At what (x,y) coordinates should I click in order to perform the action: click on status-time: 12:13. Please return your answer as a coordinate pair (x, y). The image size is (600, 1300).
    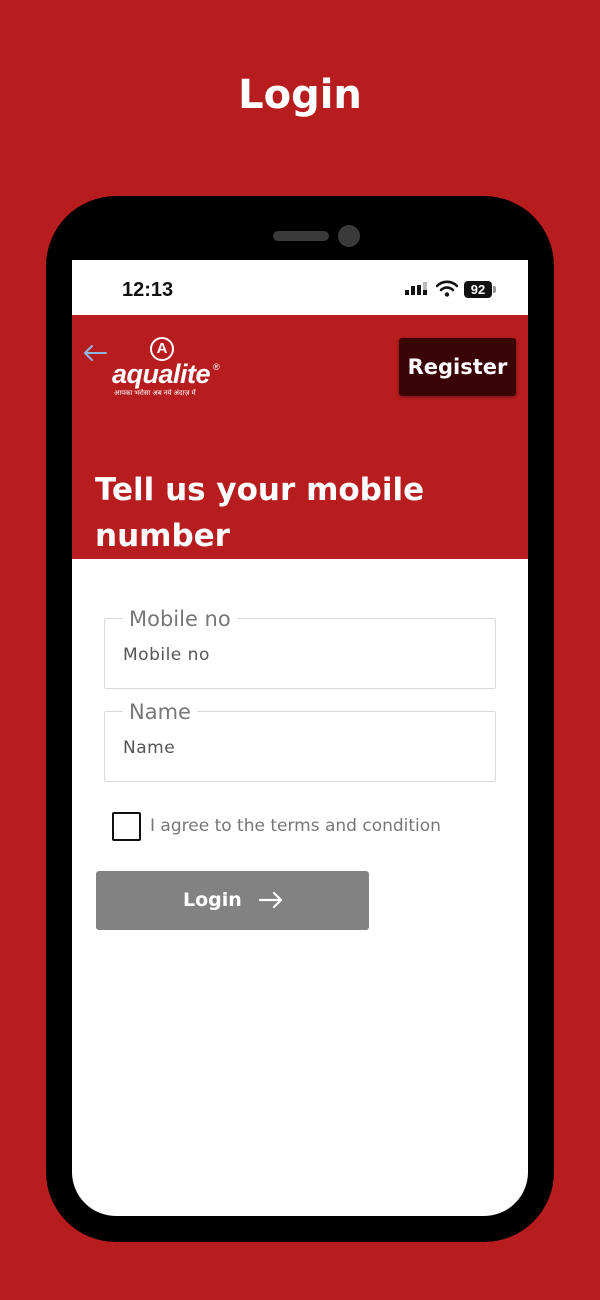
    Looking at the image, I should click on (148, 290).